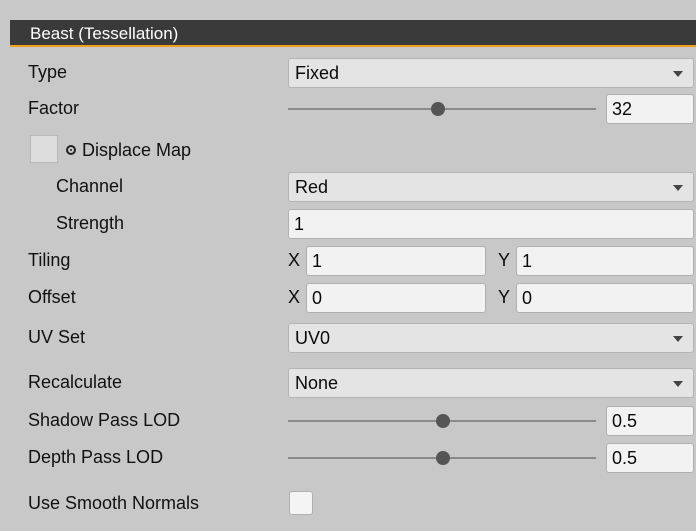 The height and width of the screenshot is (531, 696). I want to click on tiling-y-field: 1, so click(605, 261).